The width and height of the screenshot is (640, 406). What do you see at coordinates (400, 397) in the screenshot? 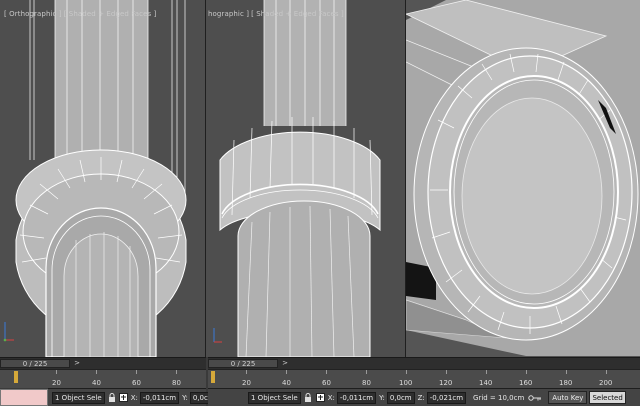
I see `y-coordinate-field: 0,0cm` at bounding box center [400, 397].